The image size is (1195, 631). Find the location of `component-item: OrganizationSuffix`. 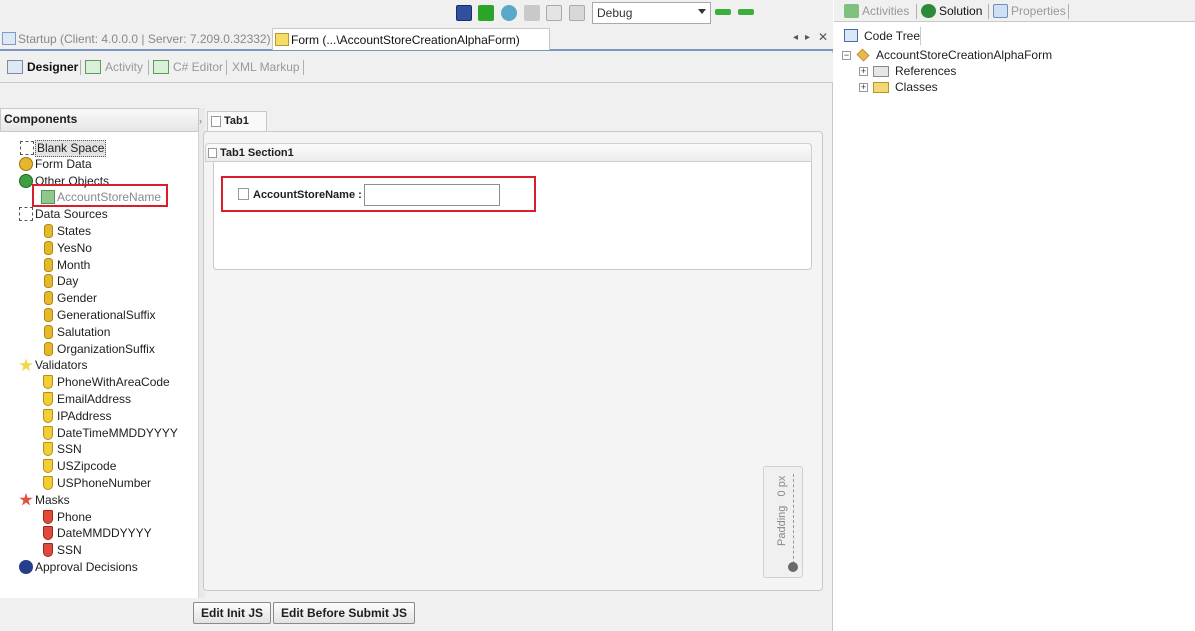

component-item: OrganizationSuffix is located at coordinates (99, 349).